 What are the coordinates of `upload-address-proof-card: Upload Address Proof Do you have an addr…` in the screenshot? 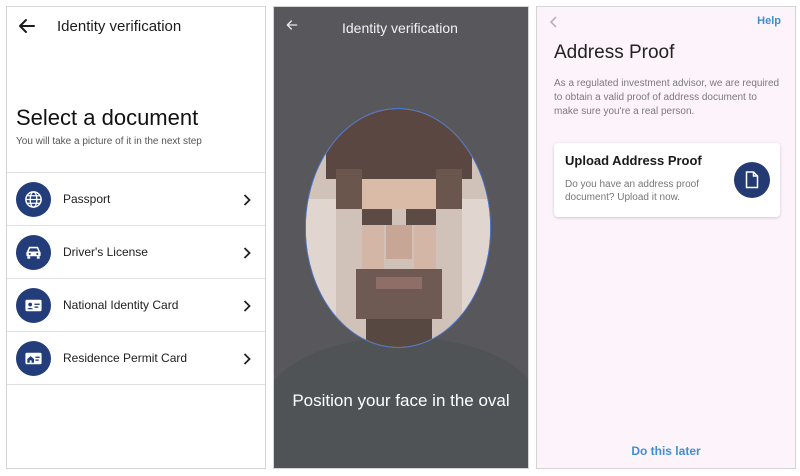 It's located at (667, 180).